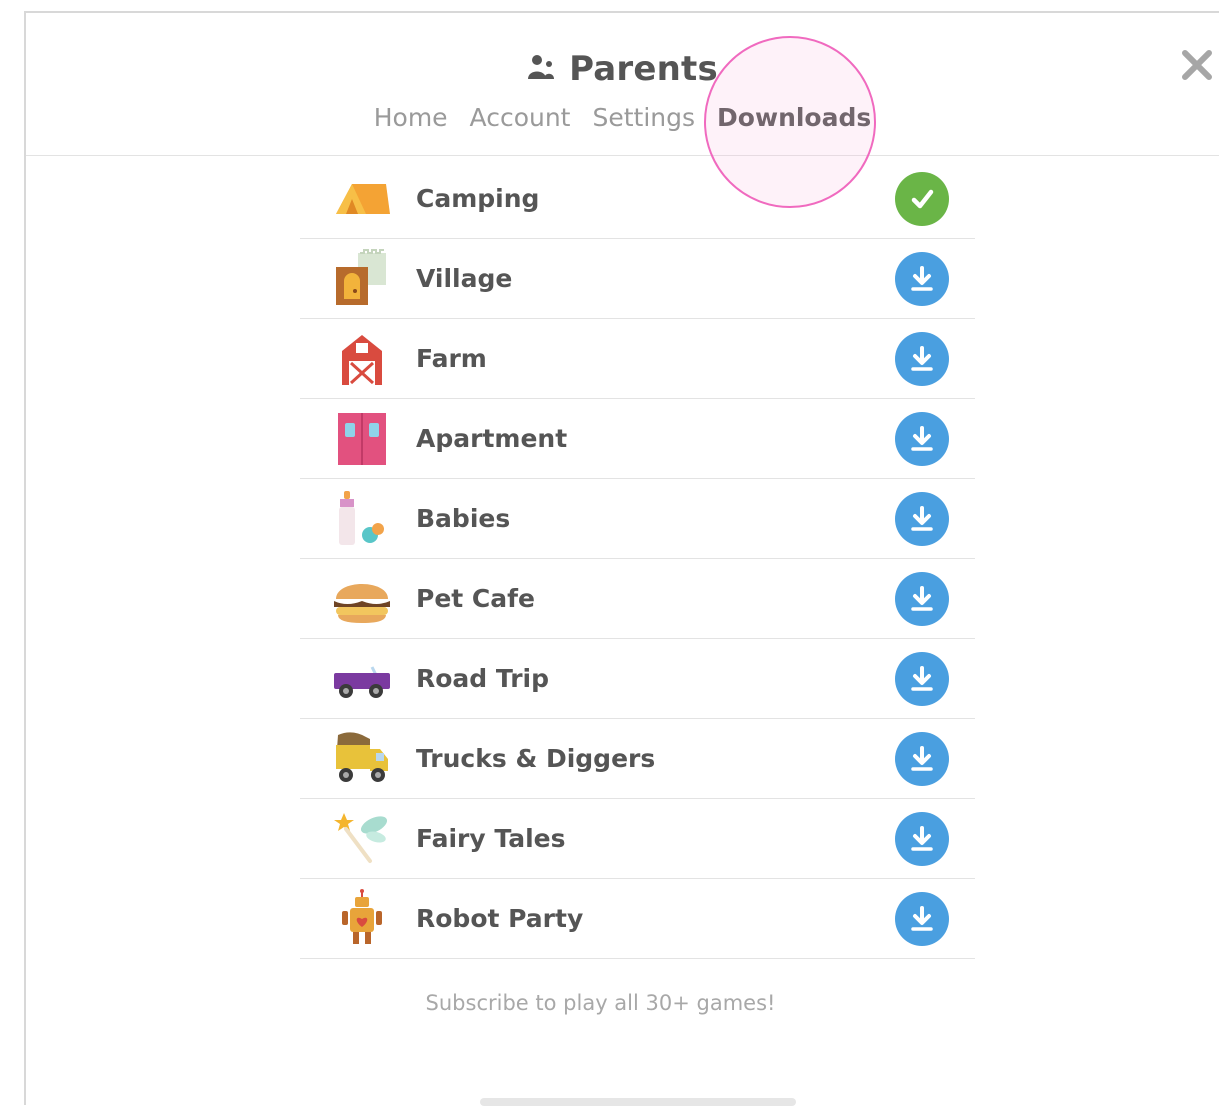  I want to click on barn-icon, so click(362, 359).